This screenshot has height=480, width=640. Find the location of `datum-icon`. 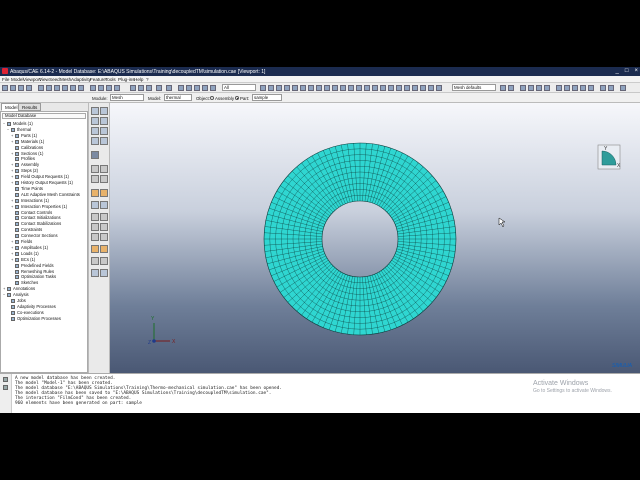

datum-icon is located at coordinates (311, 88).